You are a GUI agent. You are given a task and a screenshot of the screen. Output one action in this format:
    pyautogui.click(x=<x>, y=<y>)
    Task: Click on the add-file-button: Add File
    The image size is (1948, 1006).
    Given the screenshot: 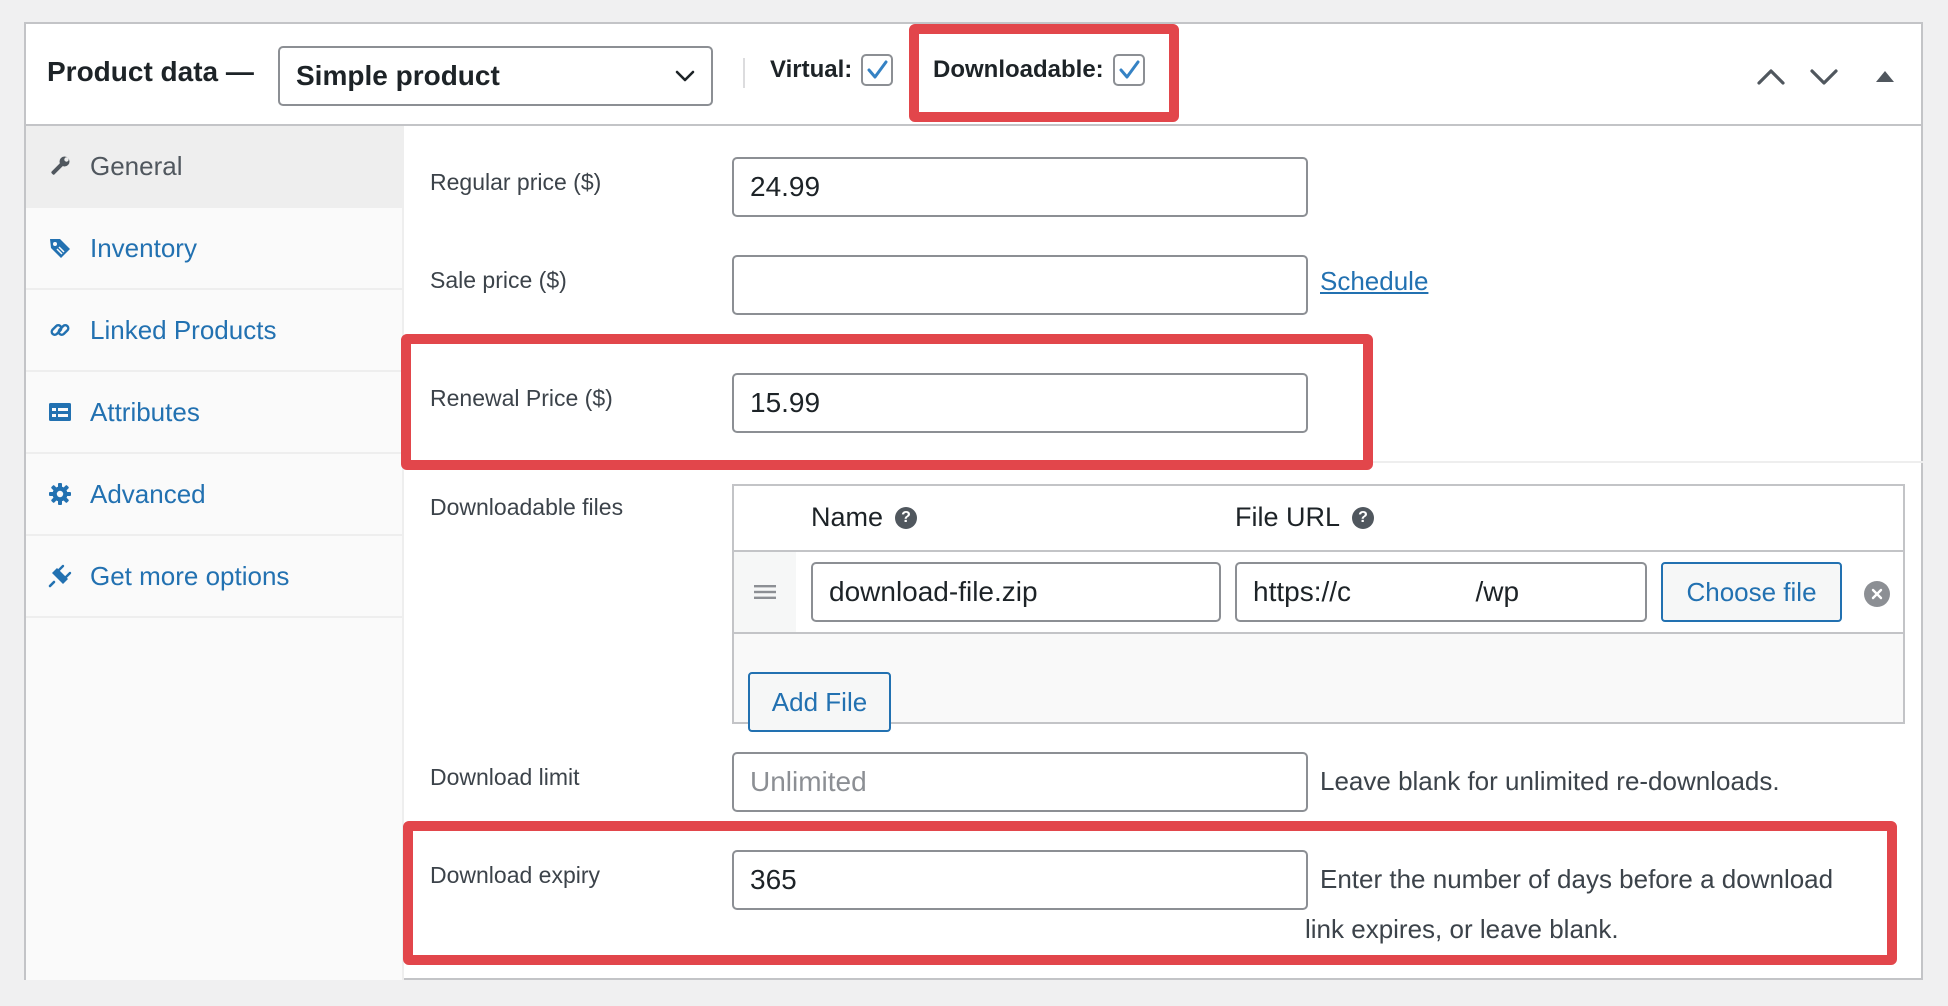 What is the action you would take?
    pyautogui.click(x=819, y=702)
    